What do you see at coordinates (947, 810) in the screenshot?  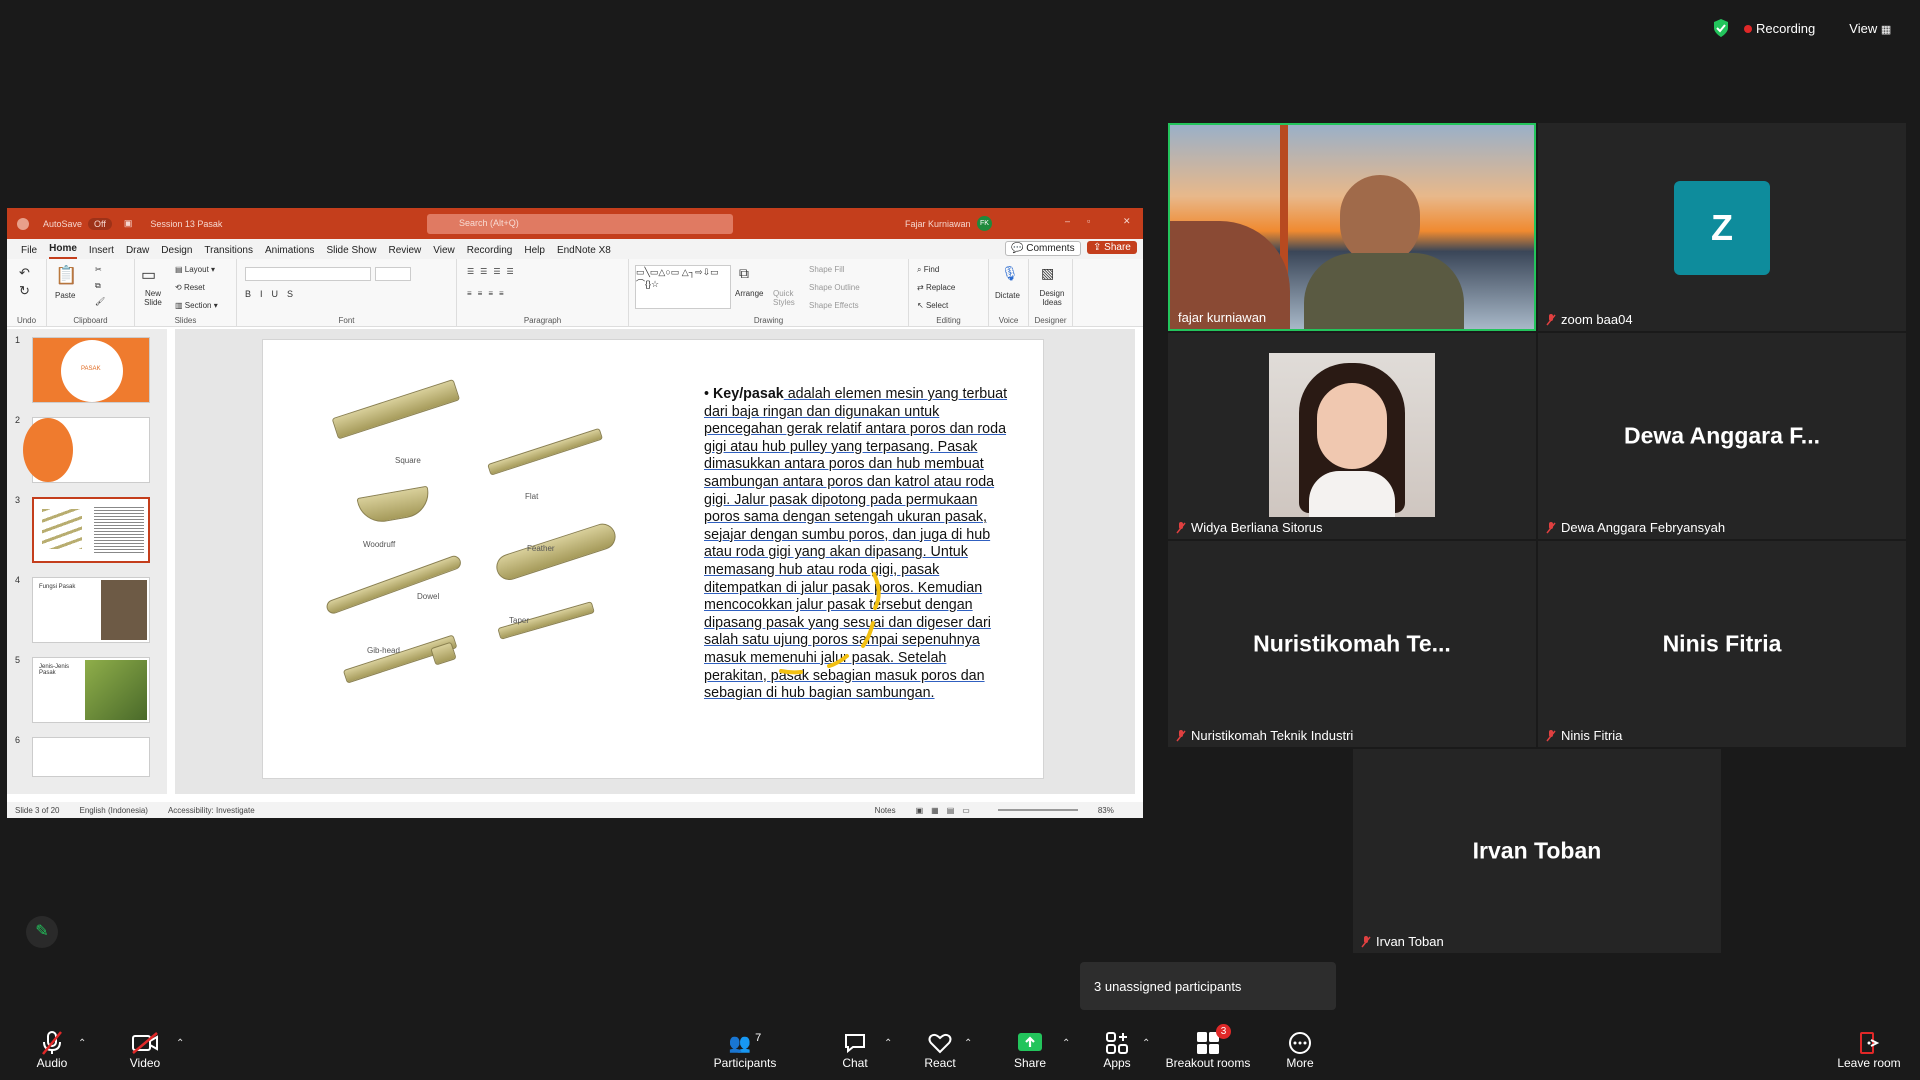 I see `view-buttons: ▣▦▤▭` at bounding box center [947, 810].